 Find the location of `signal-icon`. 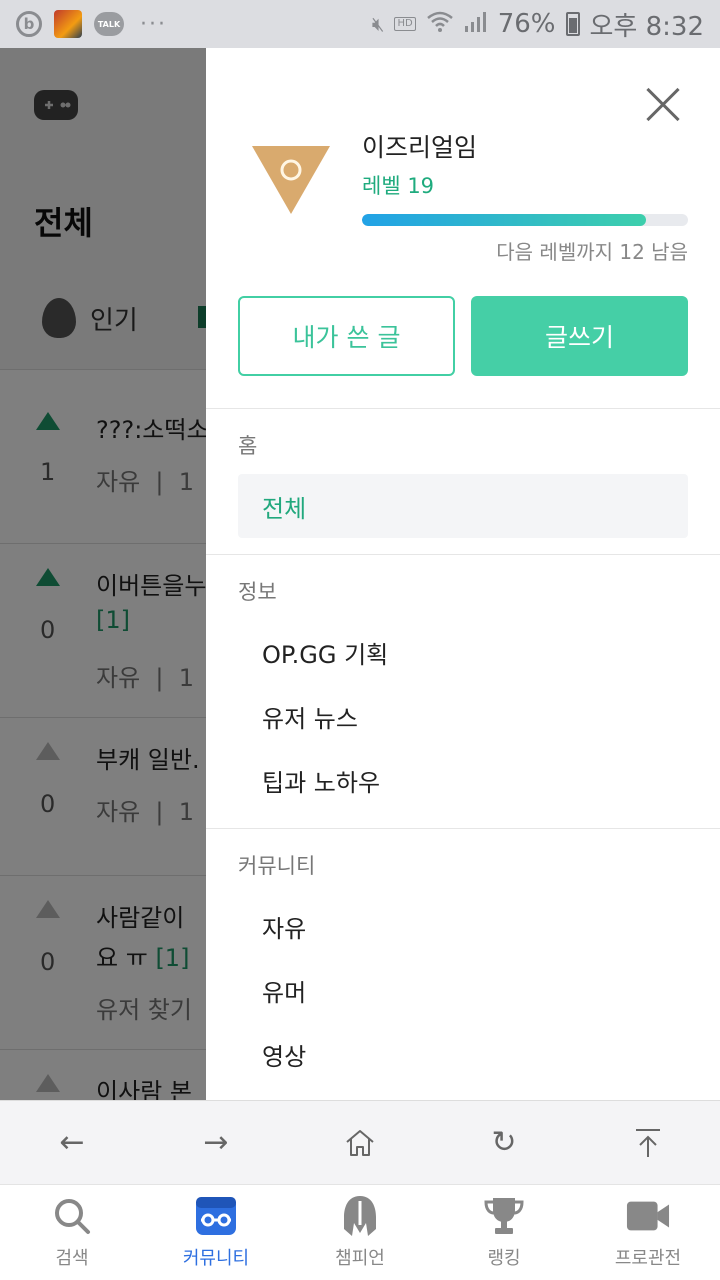

signal-icon is located at coordinates (476, 24).